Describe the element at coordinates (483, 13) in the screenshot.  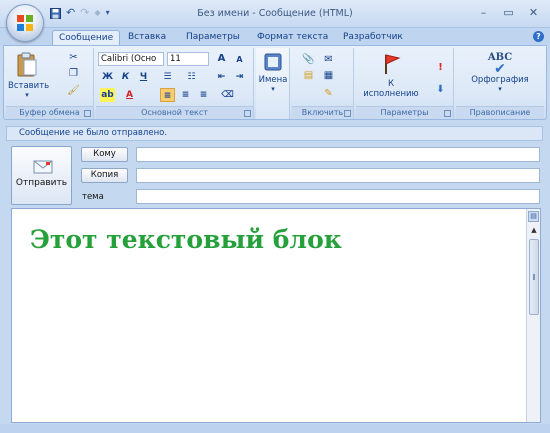
I see `minimize-button: –` at that location.